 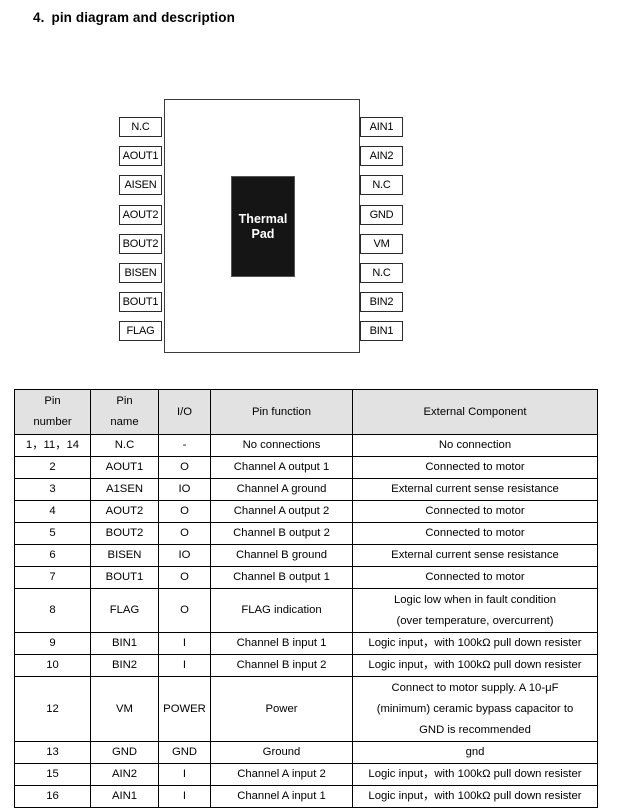 What do you see at coordinates (263, 218) in the screenshot?
I see `thermal-pad-label-line1: Thermal` at bounding box center [263, 218].